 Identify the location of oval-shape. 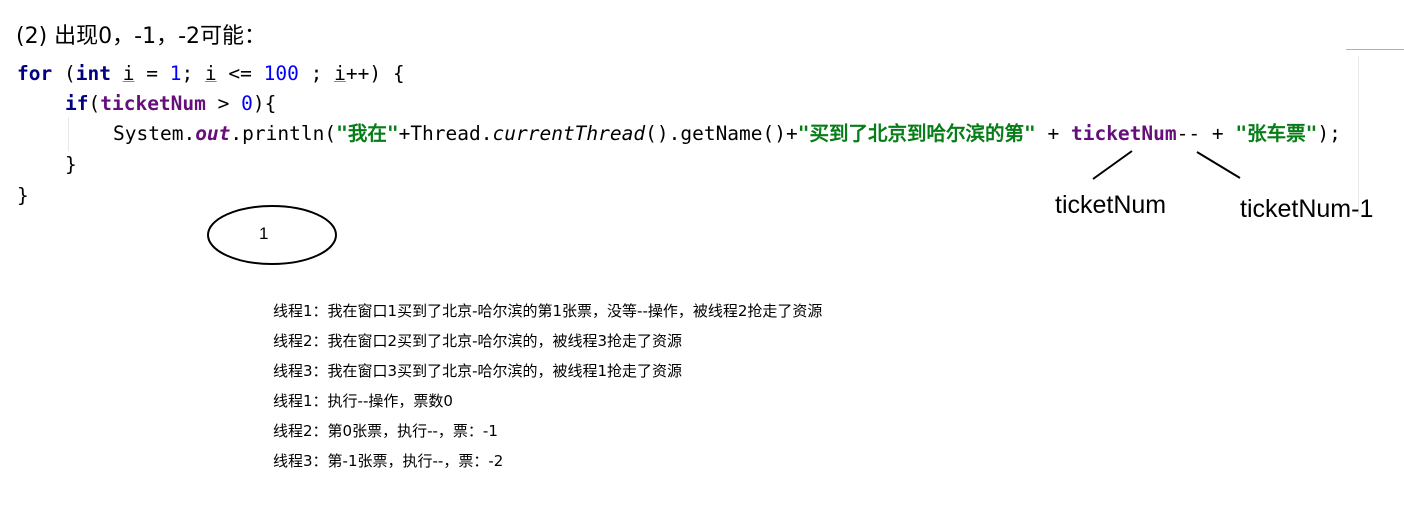
(272, 235).